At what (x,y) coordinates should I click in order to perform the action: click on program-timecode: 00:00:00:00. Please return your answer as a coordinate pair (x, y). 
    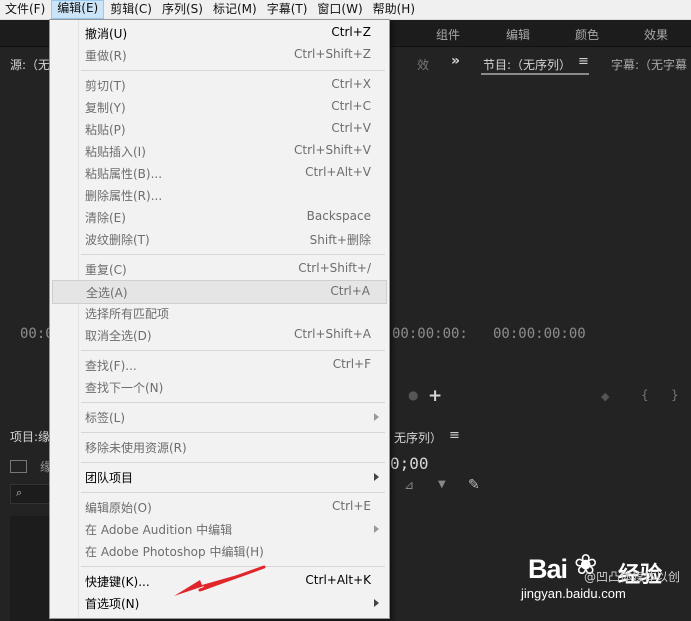
    Looking at the image, I should click on (539, 334).